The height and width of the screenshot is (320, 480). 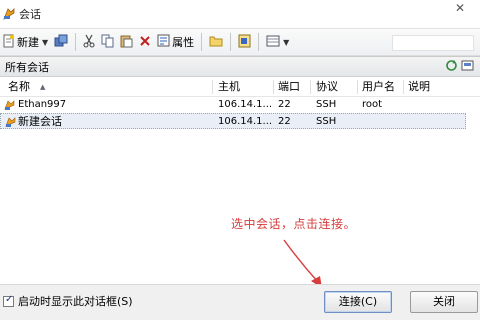 I want to click on connect-button: 连接(C), so click(x=358, y=302).